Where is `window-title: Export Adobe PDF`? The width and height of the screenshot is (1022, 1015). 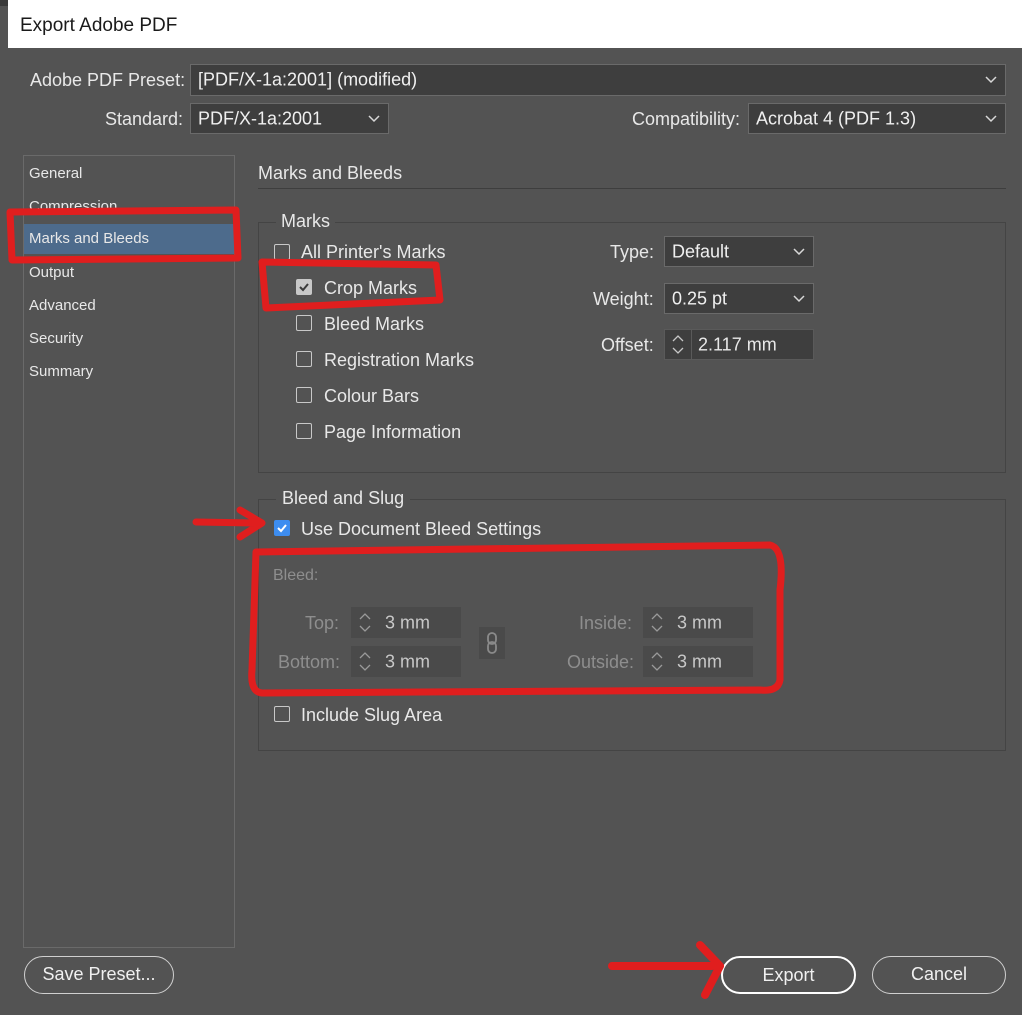 window-title: Export Adobe PDF is located at coordinates (99, 25).